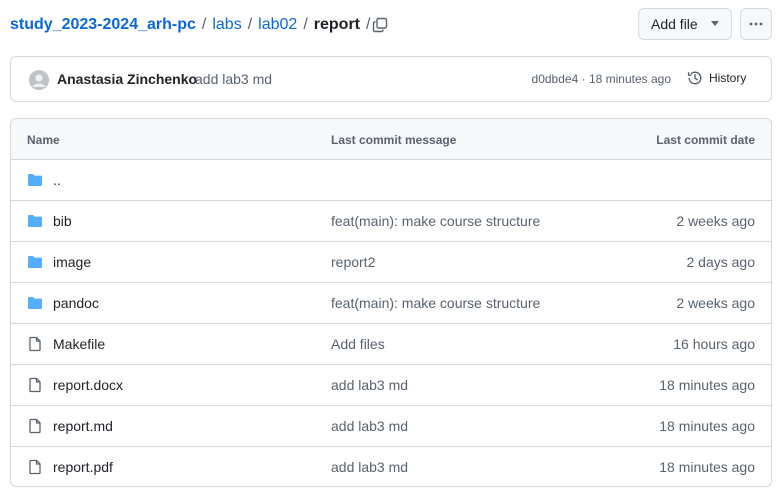 The height and width of the screenshot is (492, 780). I want to click on user-avatar-icon, so click(39, 80).